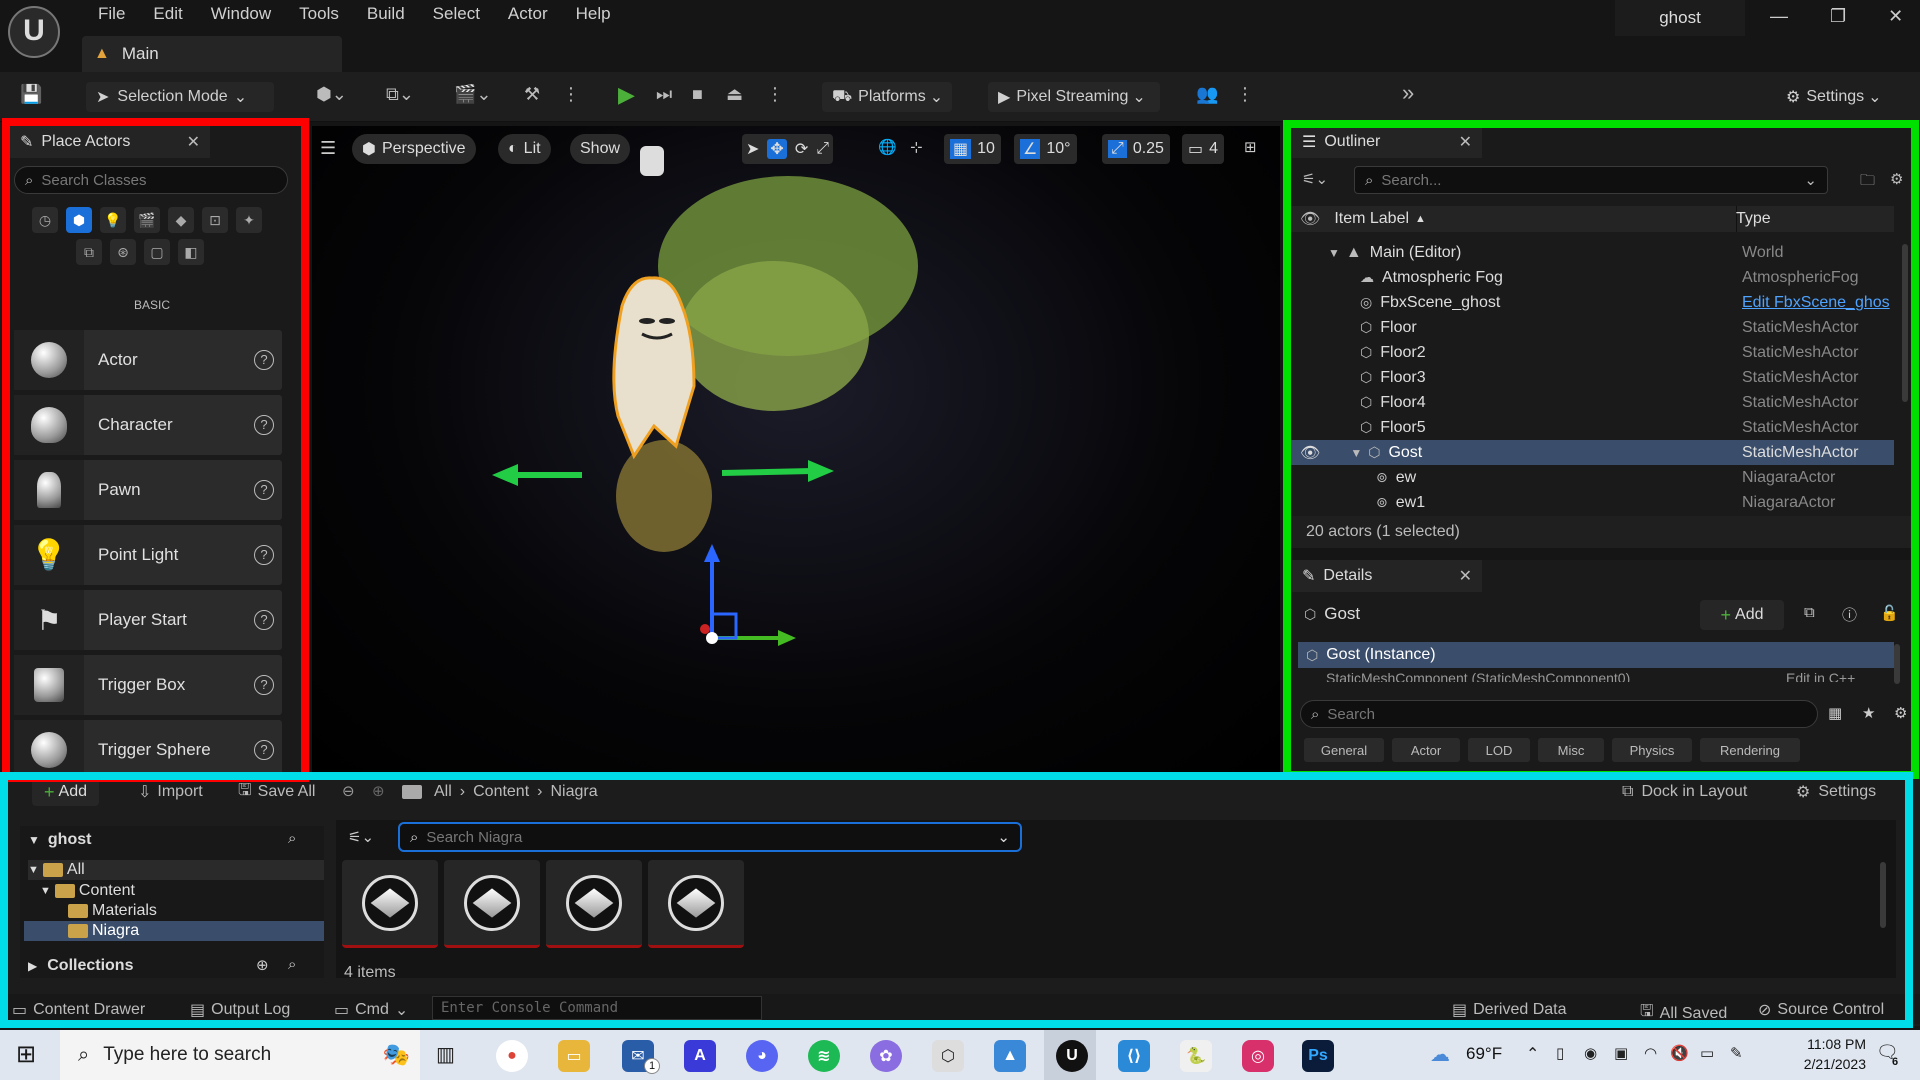  Describe the element at coordinates (59, 840) in the screenshot. I see `sources-root: ▼ ghost` at that location.